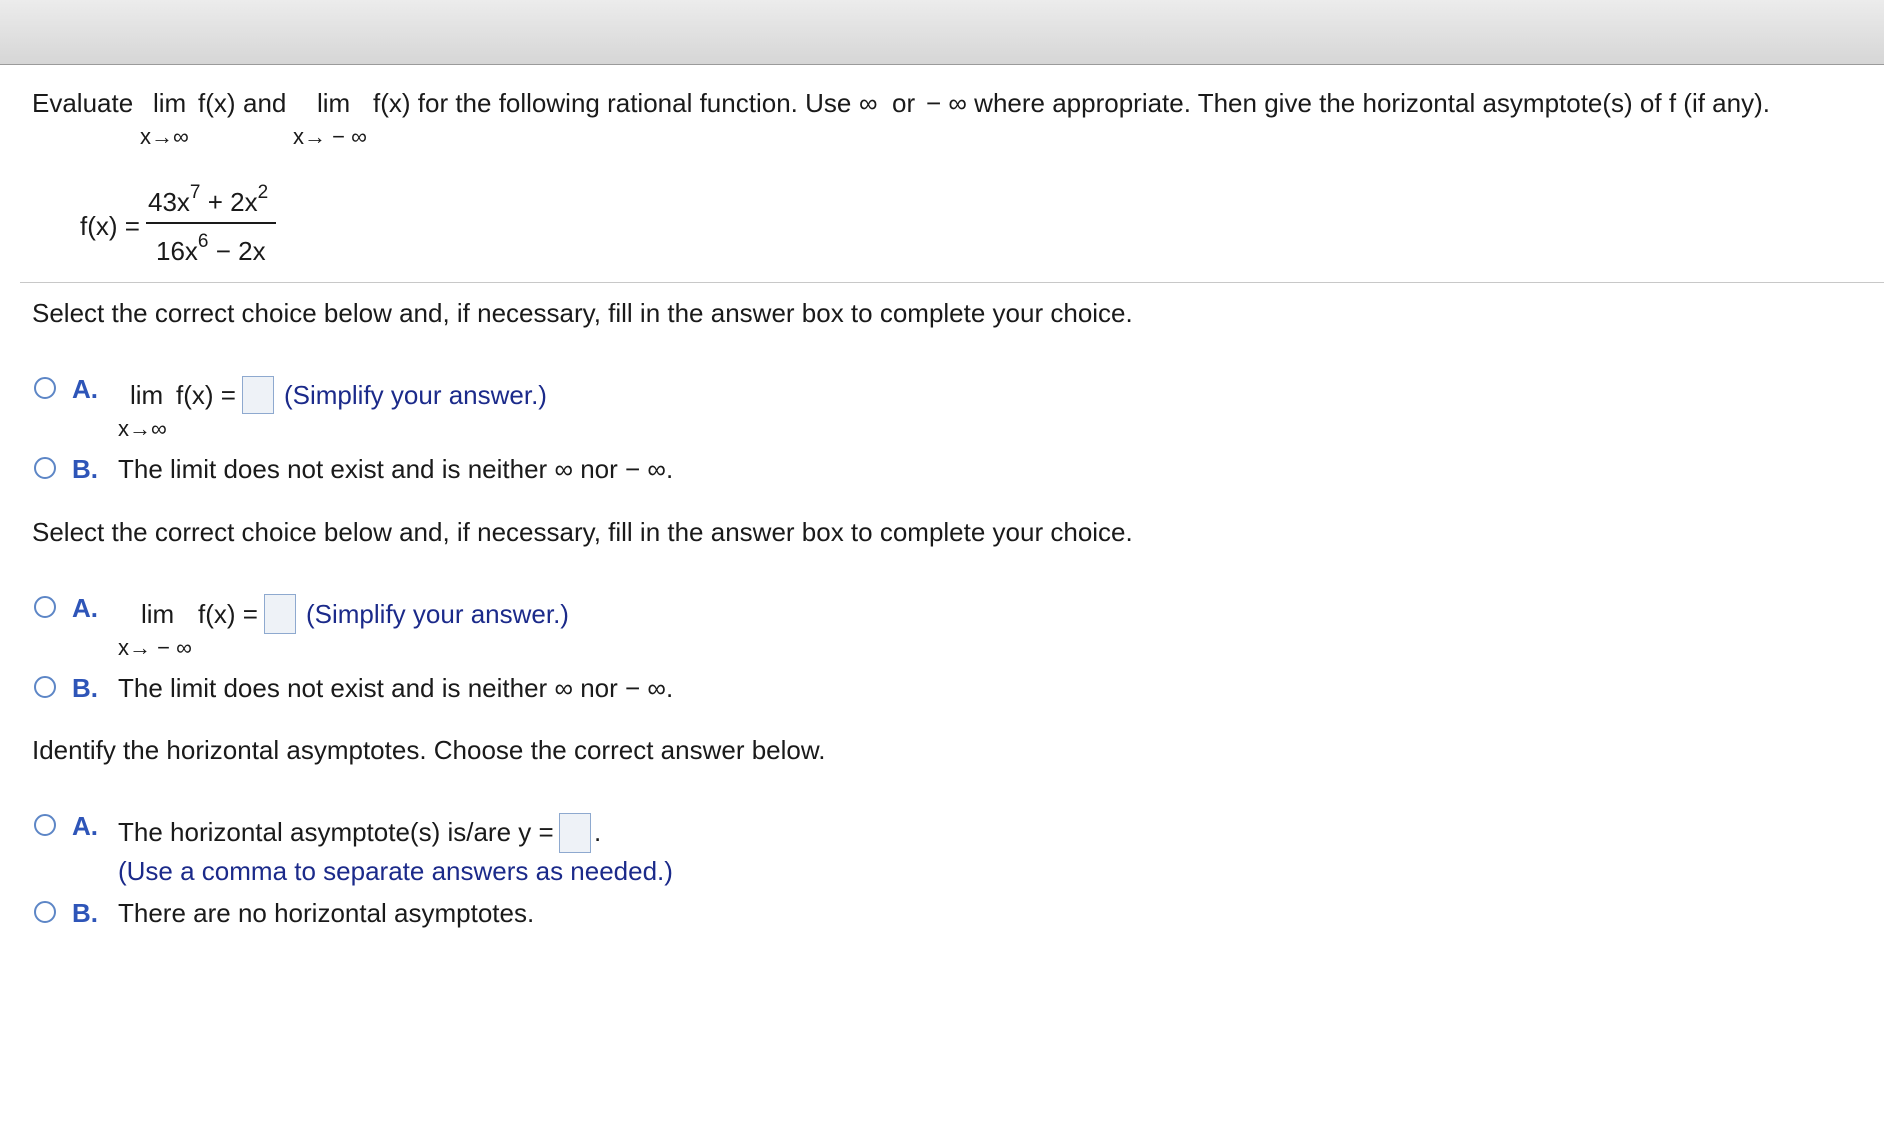 Image resolution: width=1884 pixels, height=1133 pixels. Describe the element at coordinates (45, 912) in the screenshot. I see `part-3-choice-b-radio` at that location.